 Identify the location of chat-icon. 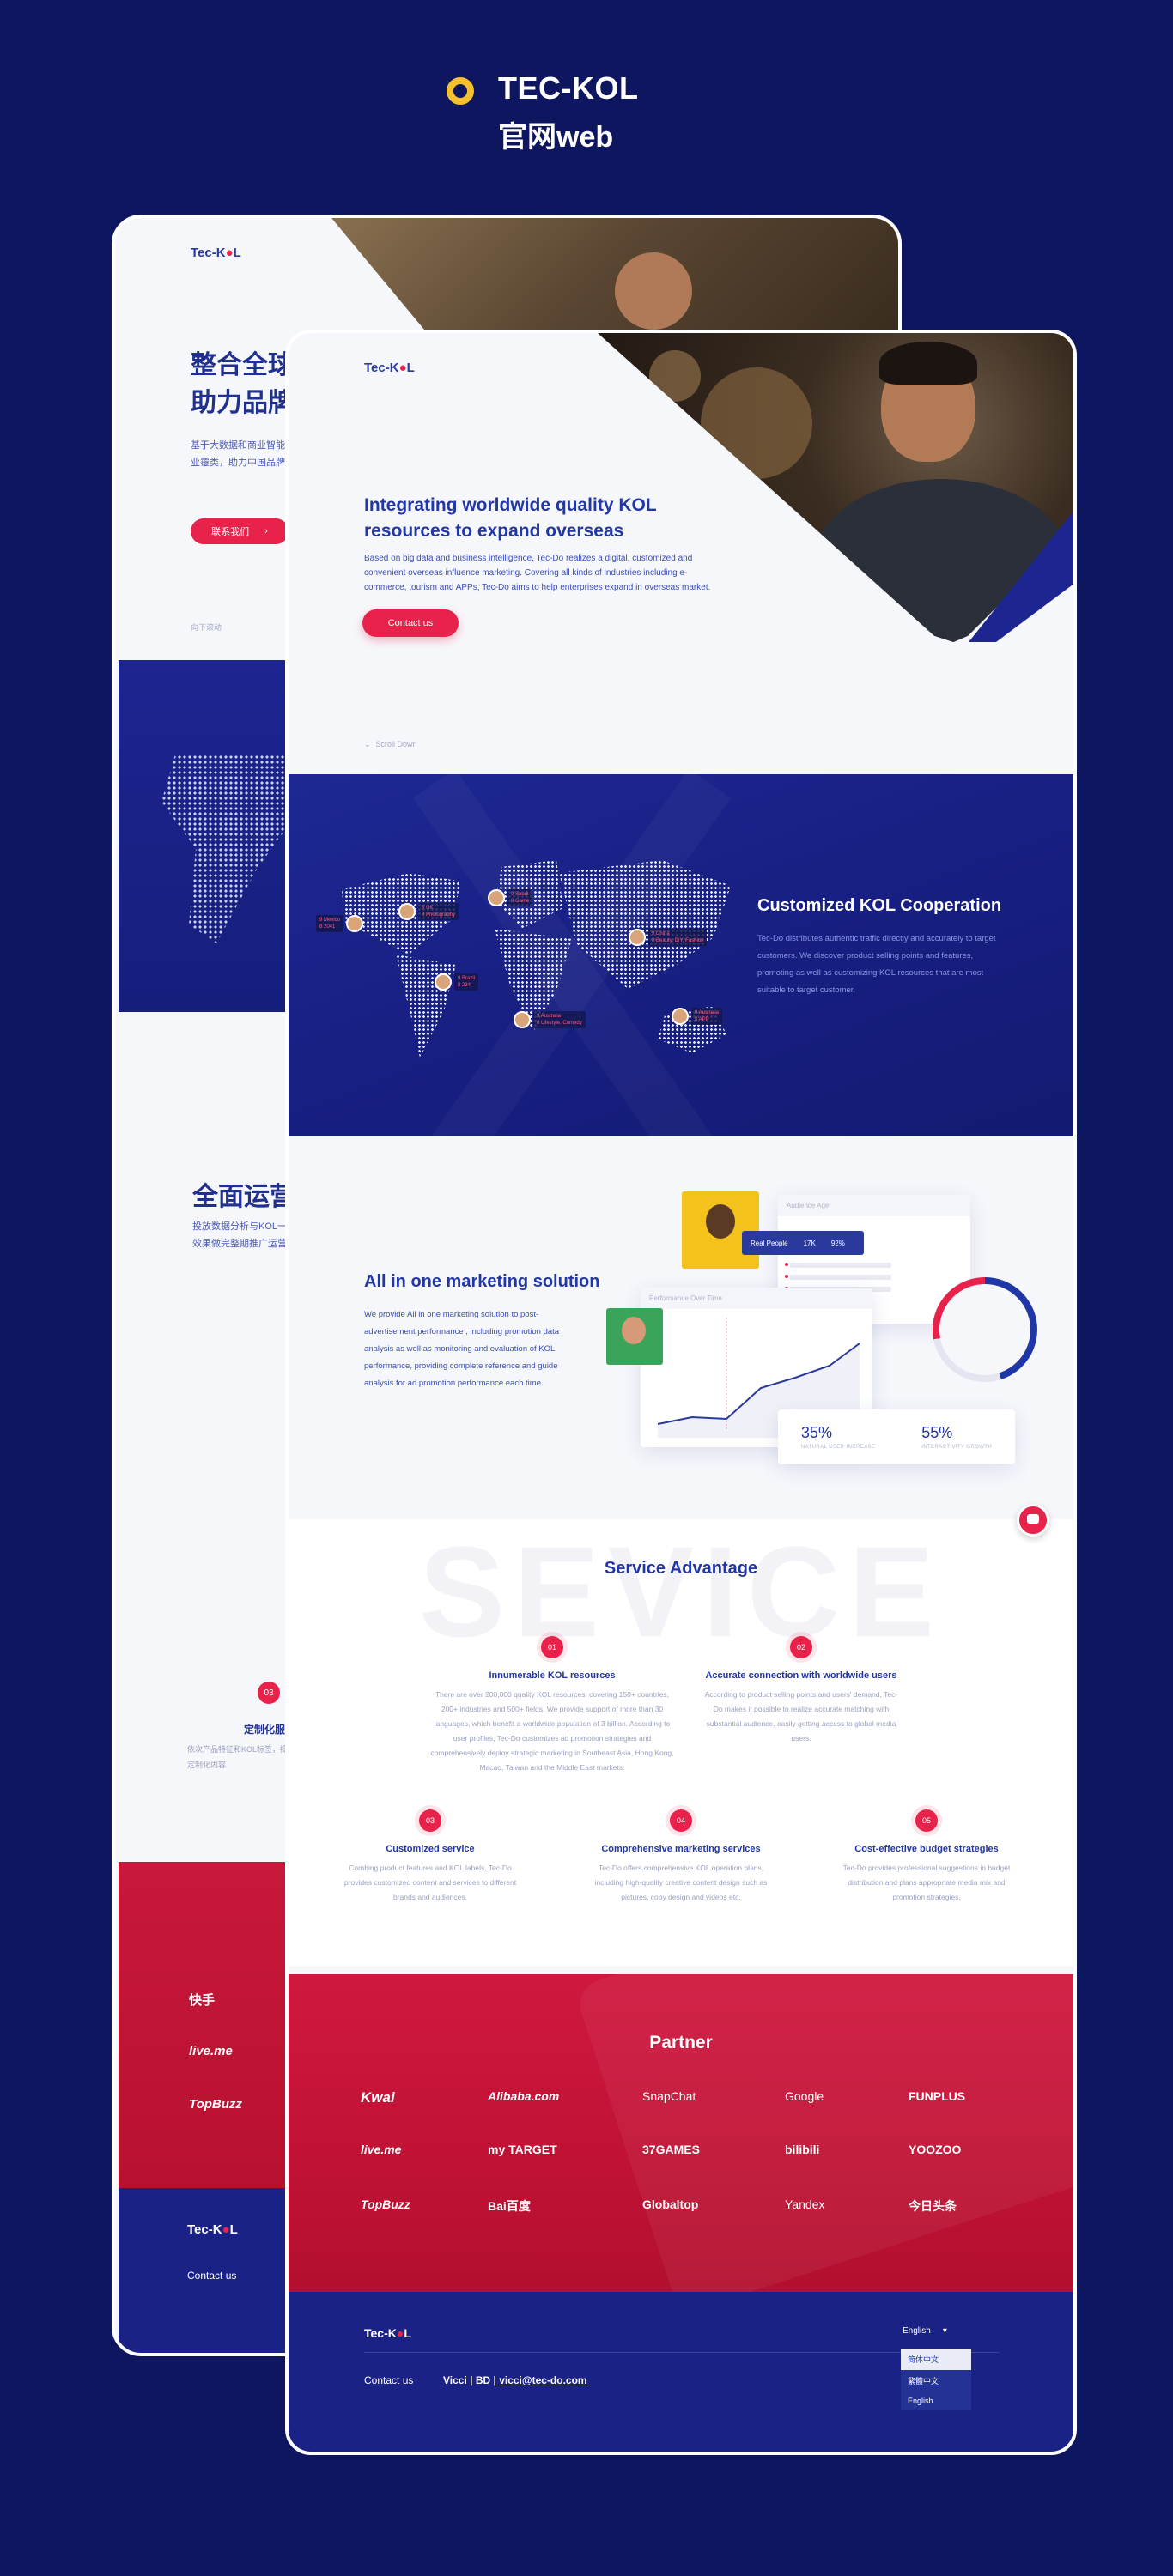
(1033, 1520).